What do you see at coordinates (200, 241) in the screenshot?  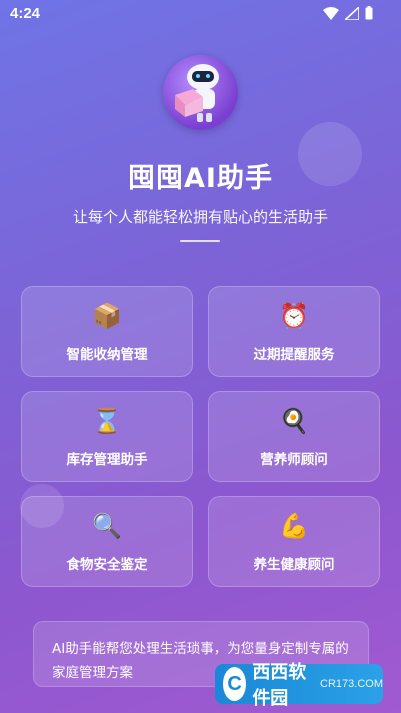 I see `title-divider` at bounding box center [200, 241].